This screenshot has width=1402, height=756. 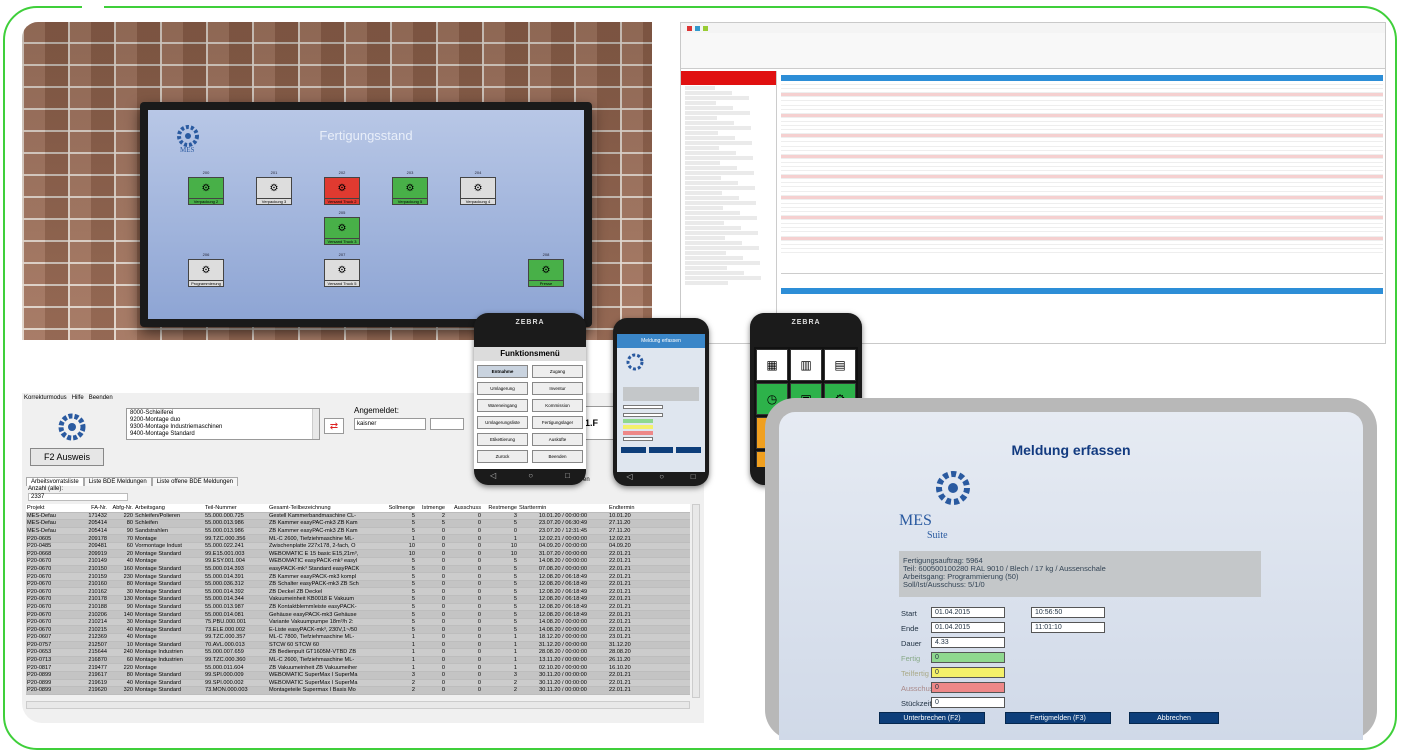 I want to click on grid-row, so click(x=1082, y=251).